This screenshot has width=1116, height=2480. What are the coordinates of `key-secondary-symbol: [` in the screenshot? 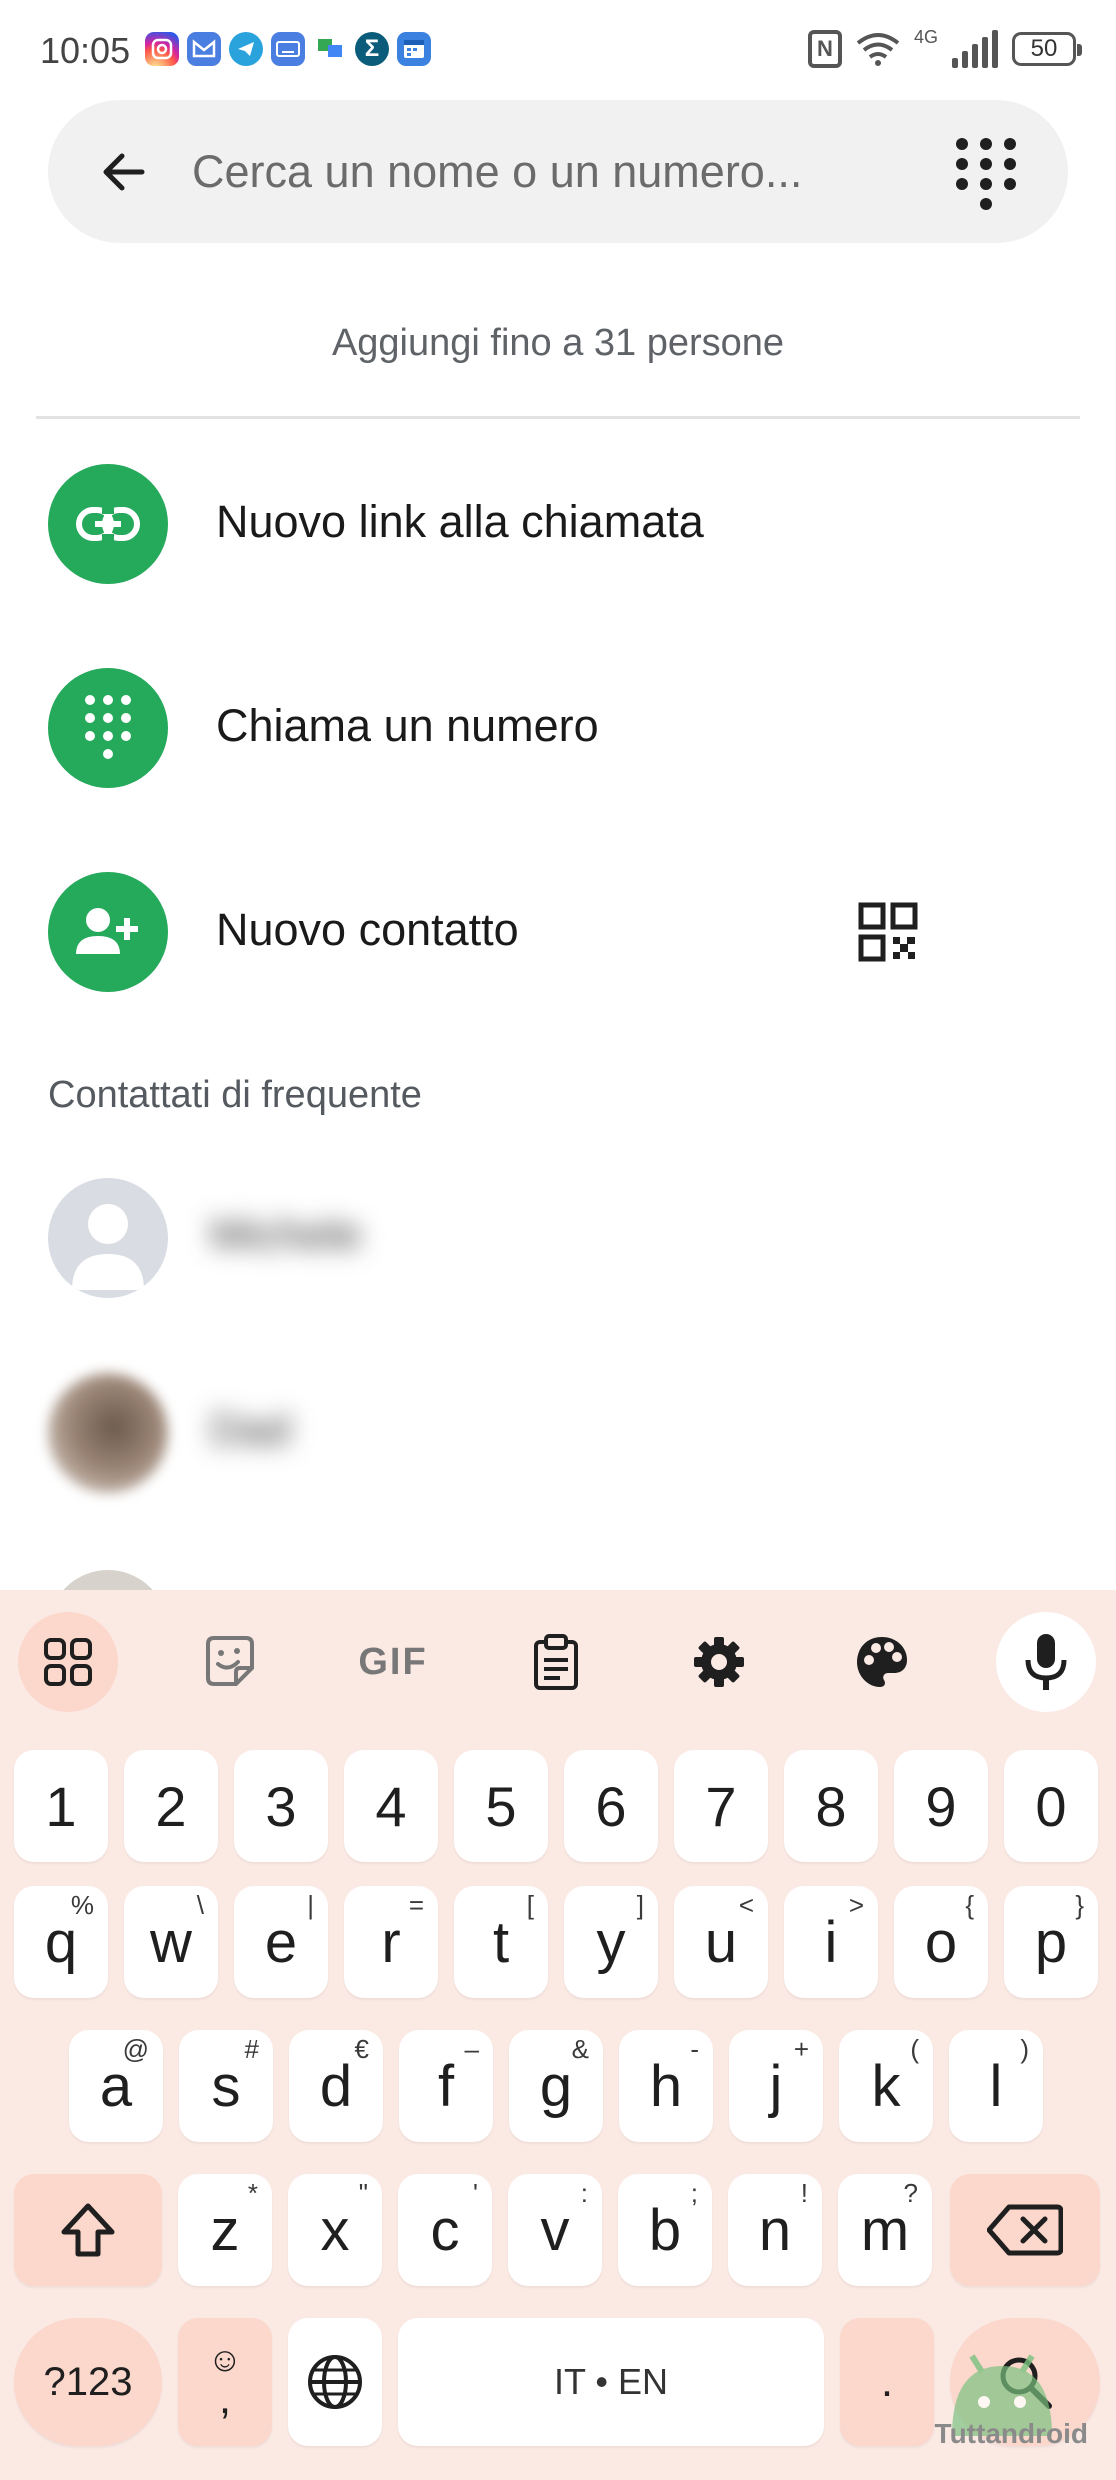 It's located at (530, 1905).